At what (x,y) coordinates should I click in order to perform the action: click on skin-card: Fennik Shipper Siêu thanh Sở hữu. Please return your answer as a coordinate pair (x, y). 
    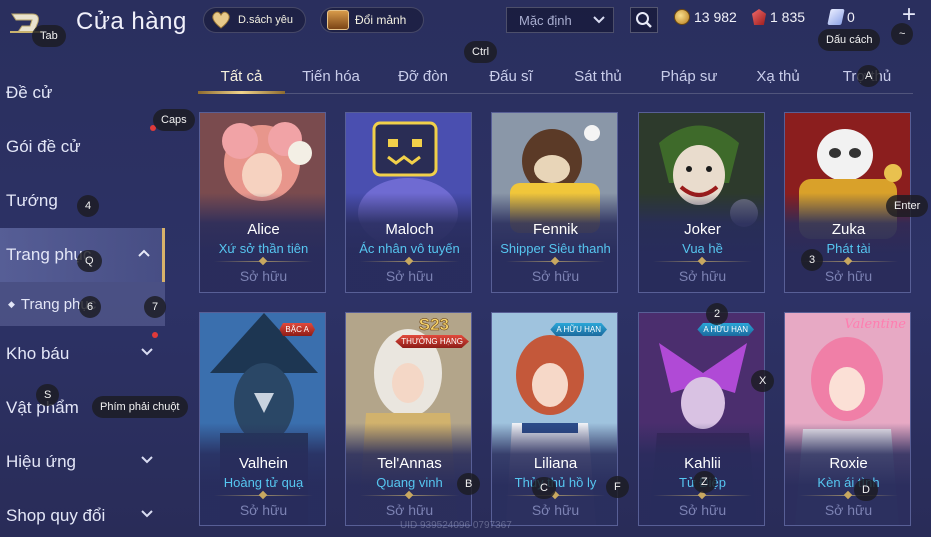
    Looking at the image, I should click on (554, 202).